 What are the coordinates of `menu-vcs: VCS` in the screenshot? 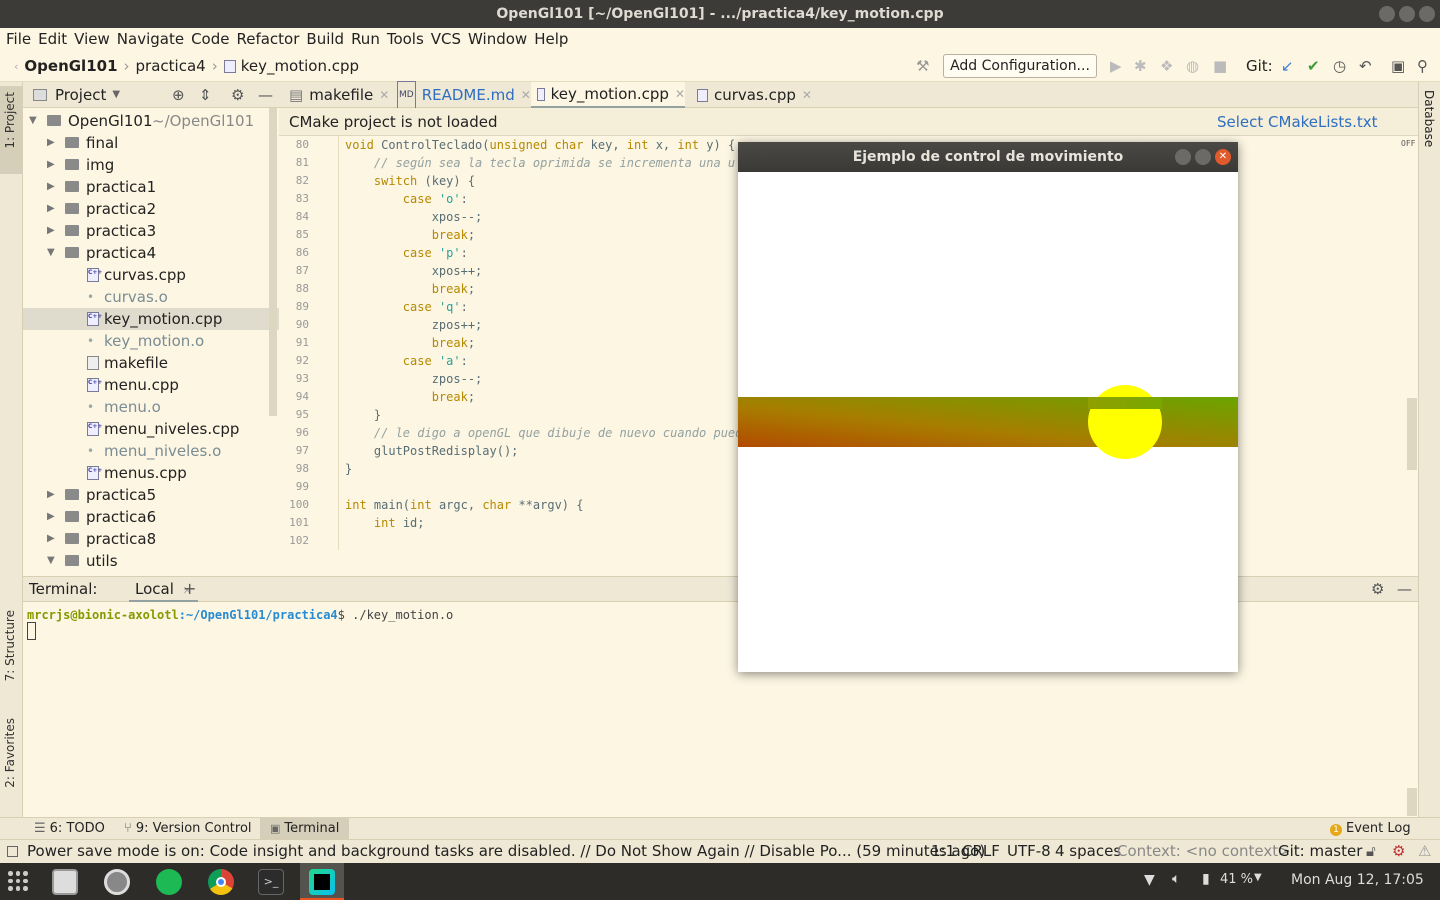 It's located at (446, 39).